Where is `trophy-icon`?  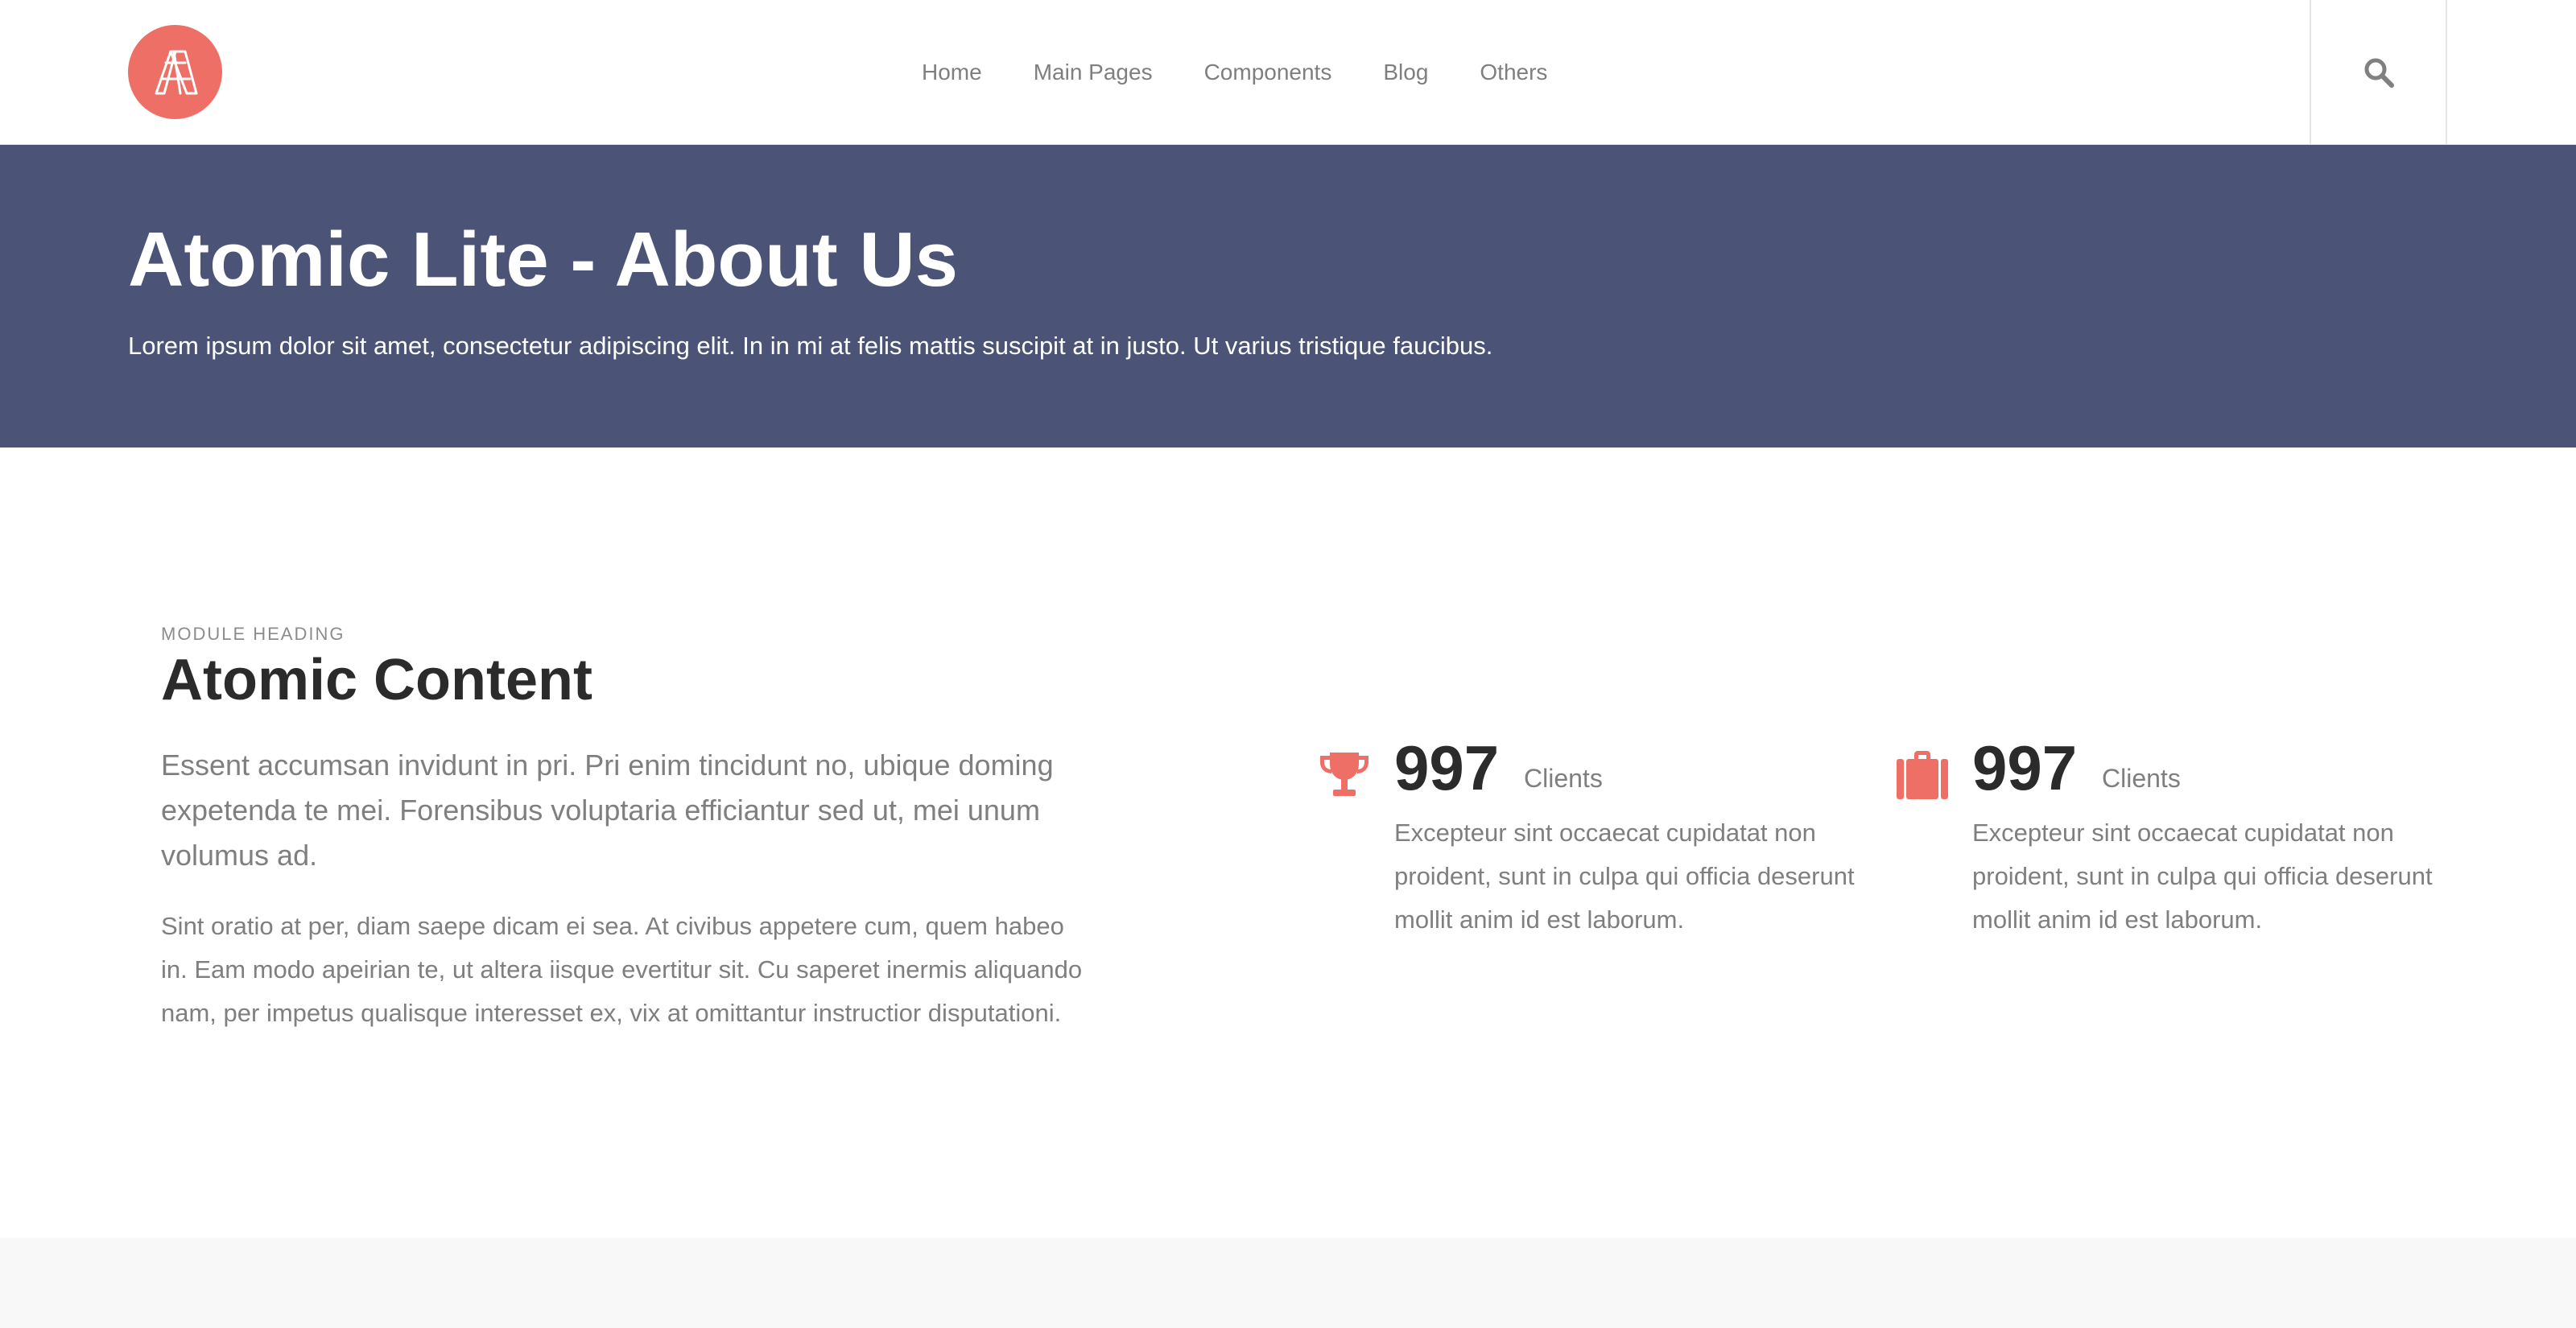 trophy-icon is located at coordinates (1344, 774).